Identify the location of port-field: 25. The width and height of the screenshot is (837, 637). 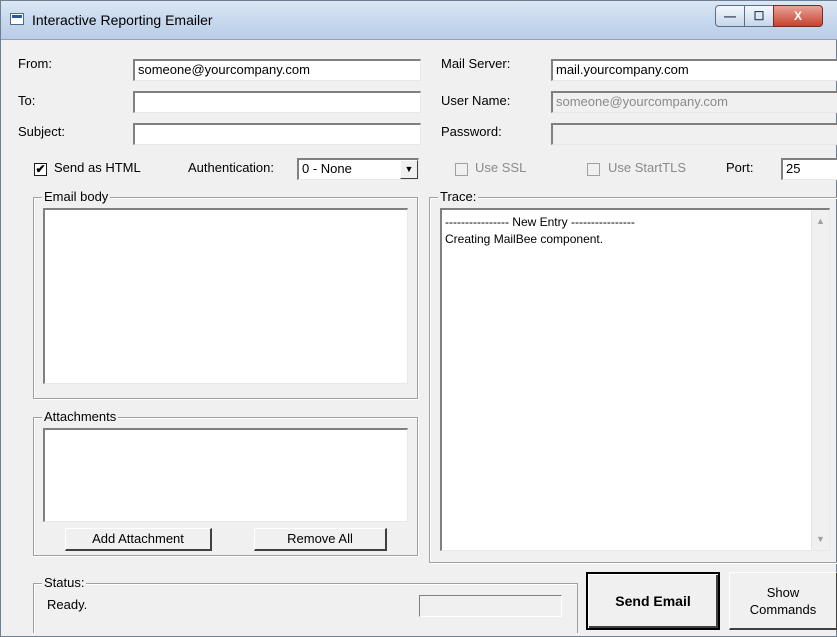
(809, 169).